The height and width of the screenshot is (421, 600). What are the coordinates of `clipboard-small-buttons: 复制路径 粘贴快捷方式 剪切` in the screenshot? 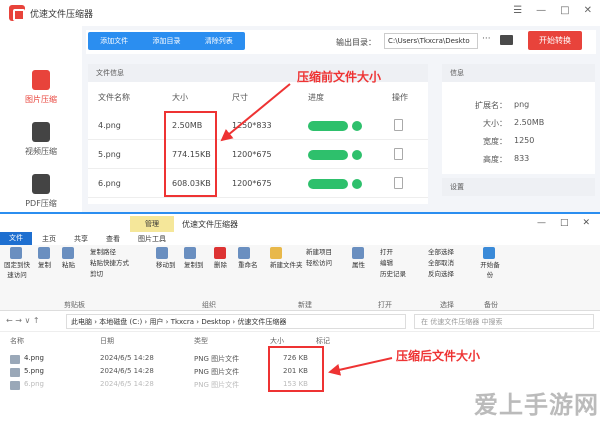 It's located at (109, 263).